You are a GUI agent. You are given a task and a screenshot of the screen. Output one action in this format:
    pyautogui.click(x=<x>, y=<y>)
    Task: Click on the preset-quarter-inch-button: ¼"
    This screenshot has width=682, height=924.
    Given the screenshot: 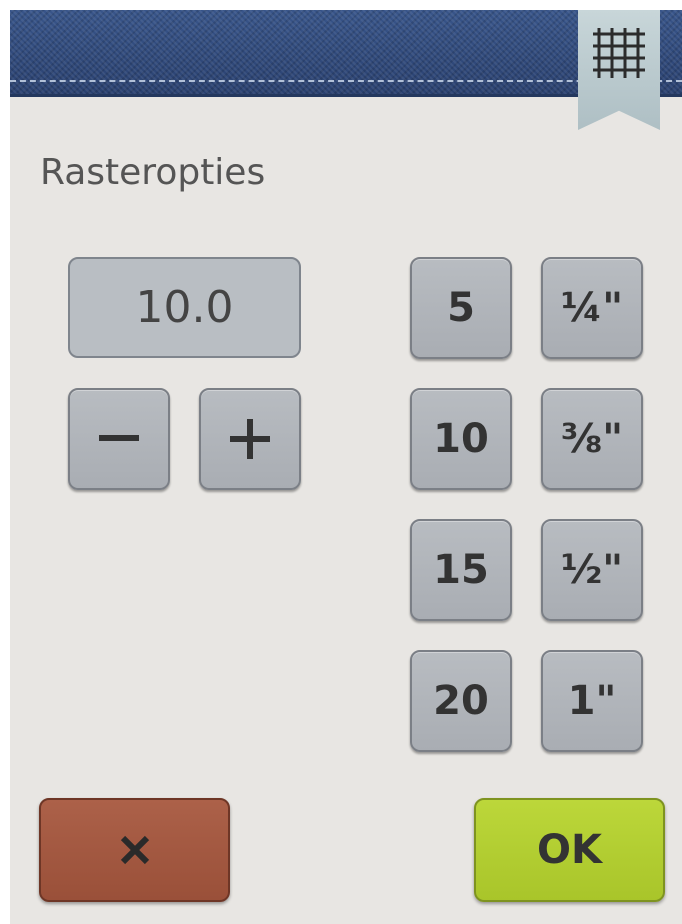 What is the action you would take?
    pyautogui.click(x=592, y=308)
    